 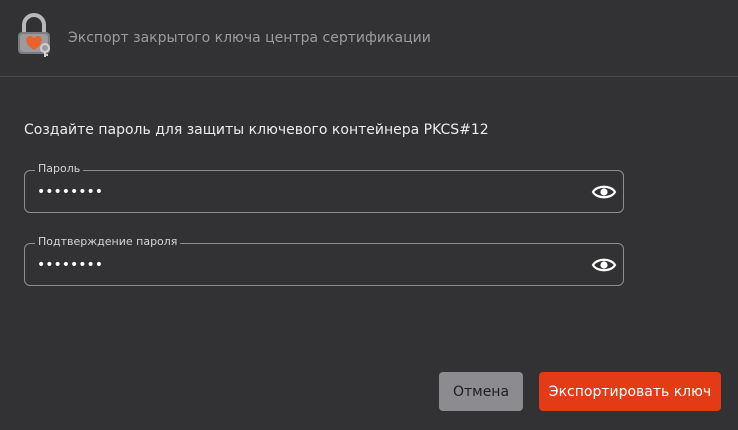 I want to click on password-field: Пароль ••••••••, so click(x=324, y=187).